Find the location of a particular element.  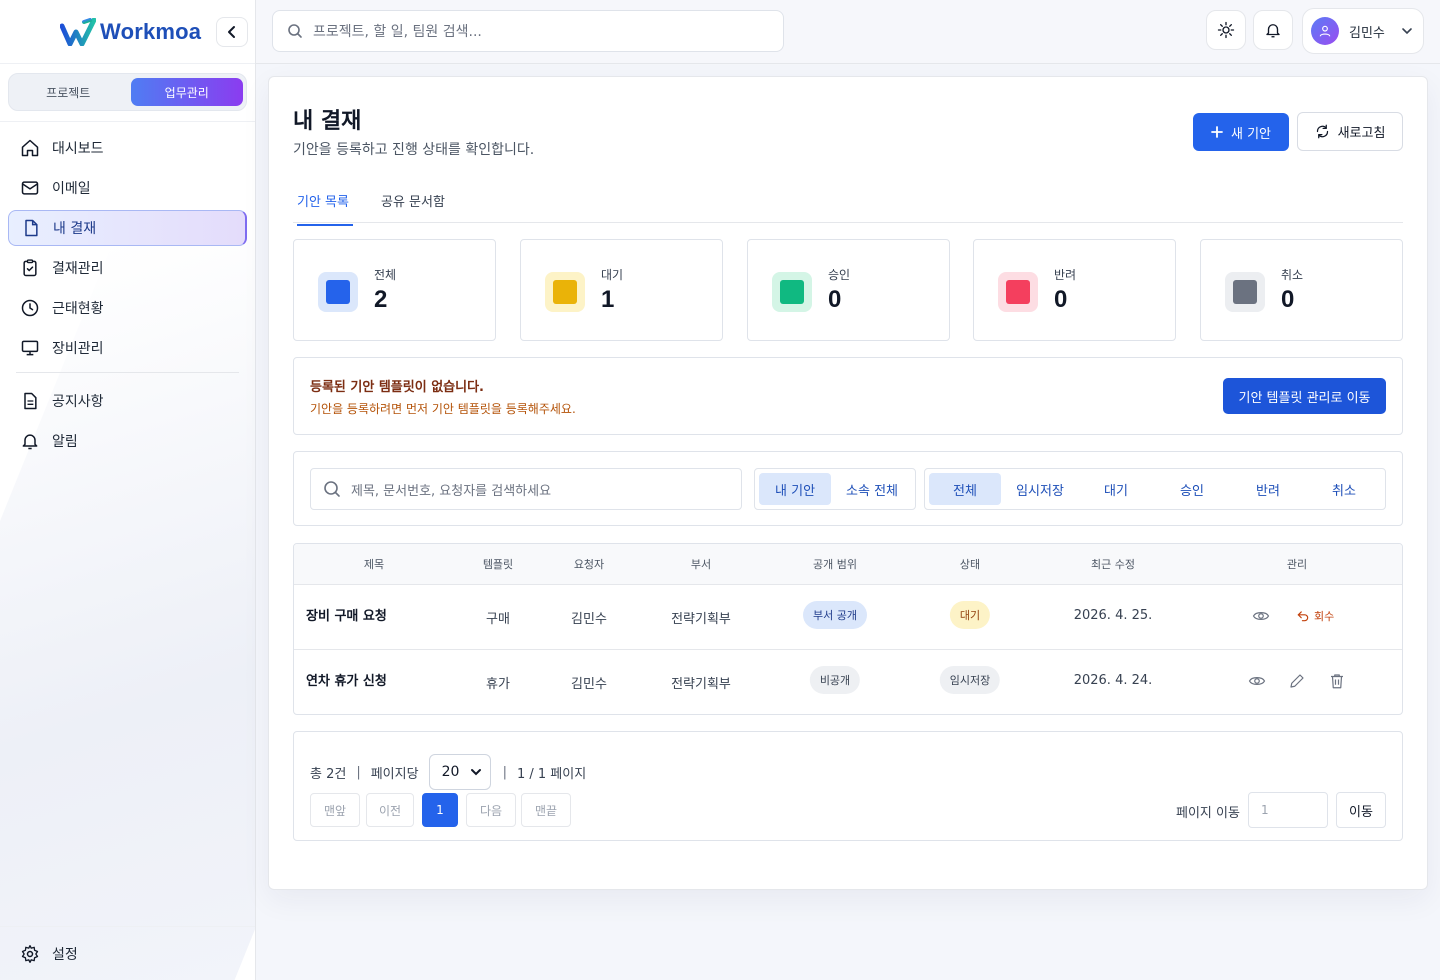

status-filter-draft: 임시저장 is located at coordinates (1040, 489).